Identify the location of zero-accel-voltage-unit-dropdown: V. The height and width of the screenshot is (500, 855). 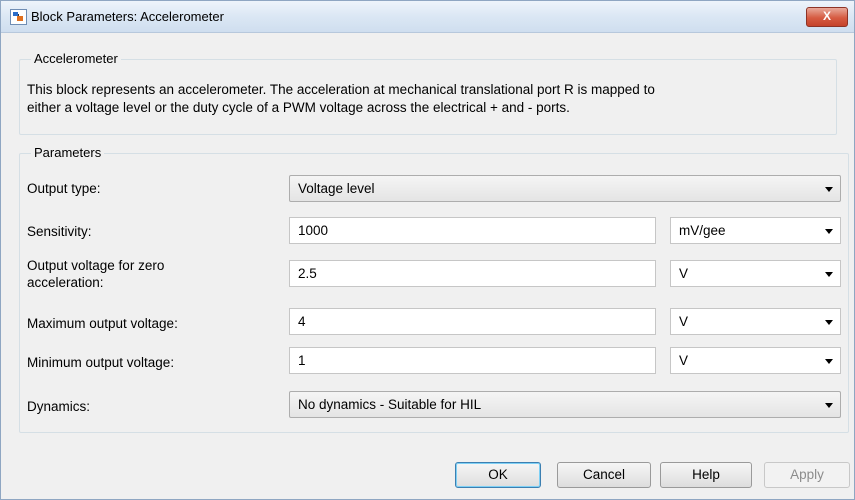
(755, 273).